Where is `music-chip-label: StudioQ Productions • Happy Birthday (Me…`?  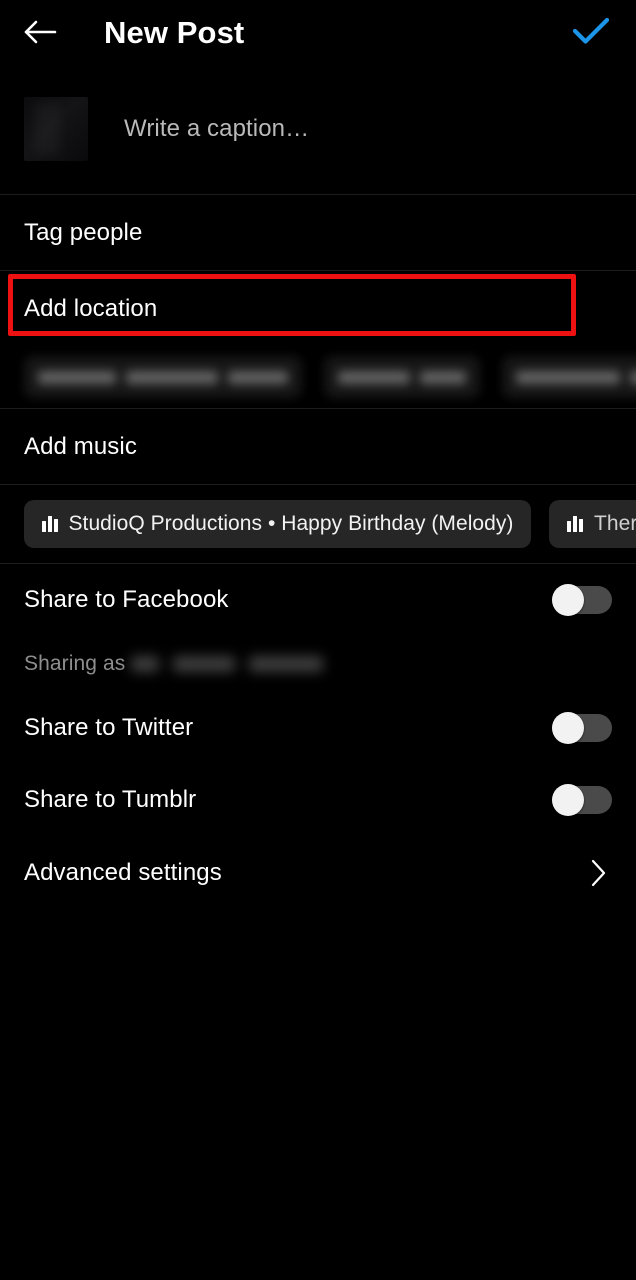 music-chip-label: StudioQ Productions • Happy Birthday (Me… is located at coordinates (291, 523).